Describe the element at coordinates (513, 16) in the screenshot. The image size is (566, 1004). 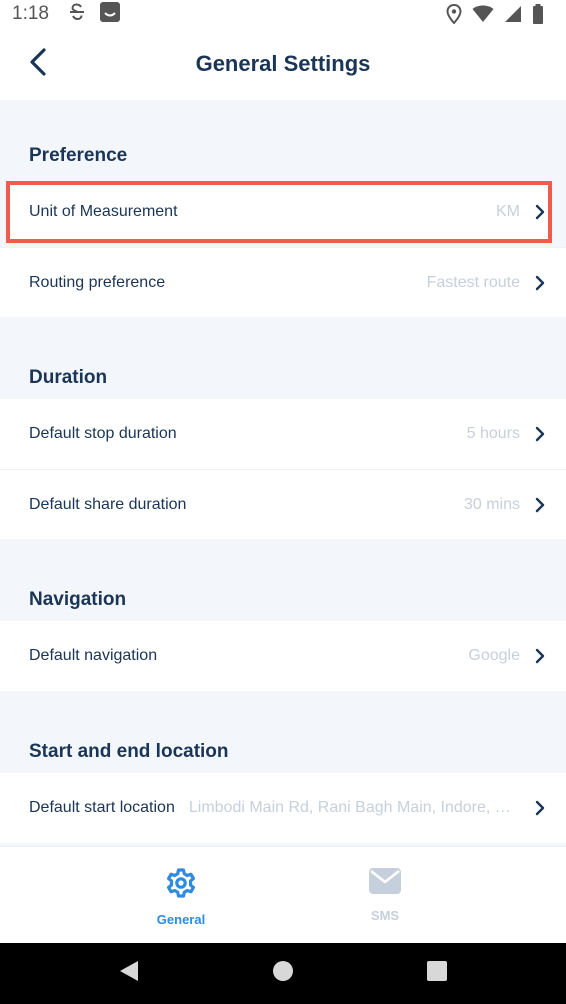
I see `cell-signal-icon` at that location.